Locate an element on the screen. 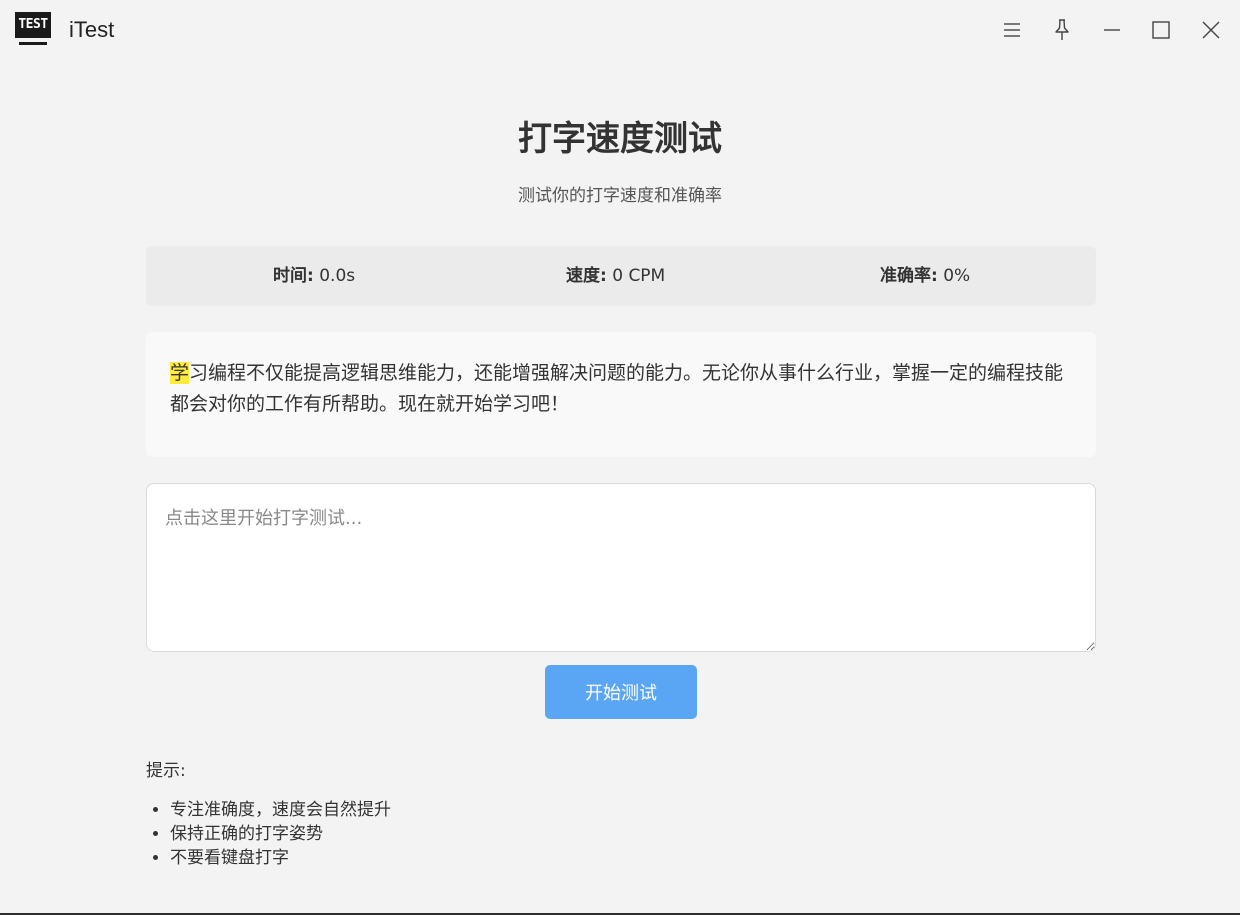 The image size is (1240, 915). accuracy-value: 0% is located at coordinates (957, 276).